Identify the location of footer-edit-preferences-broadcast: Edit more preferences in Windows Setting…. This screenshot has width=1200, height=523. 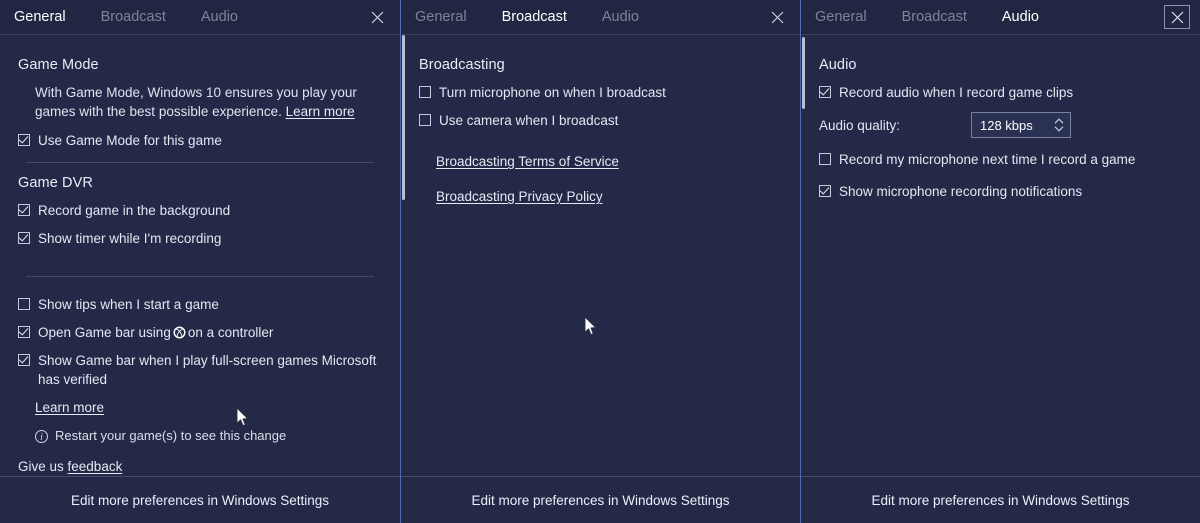
(600, 499).